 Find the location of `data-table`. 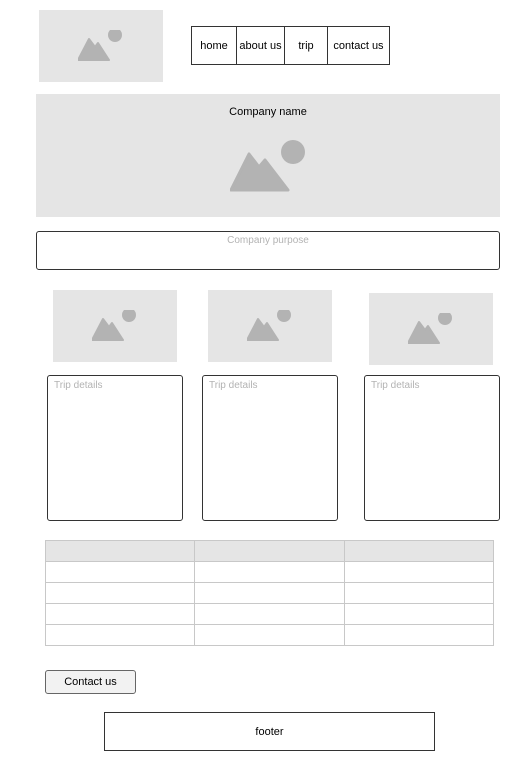

data-table is located at coordinates (269, 593).